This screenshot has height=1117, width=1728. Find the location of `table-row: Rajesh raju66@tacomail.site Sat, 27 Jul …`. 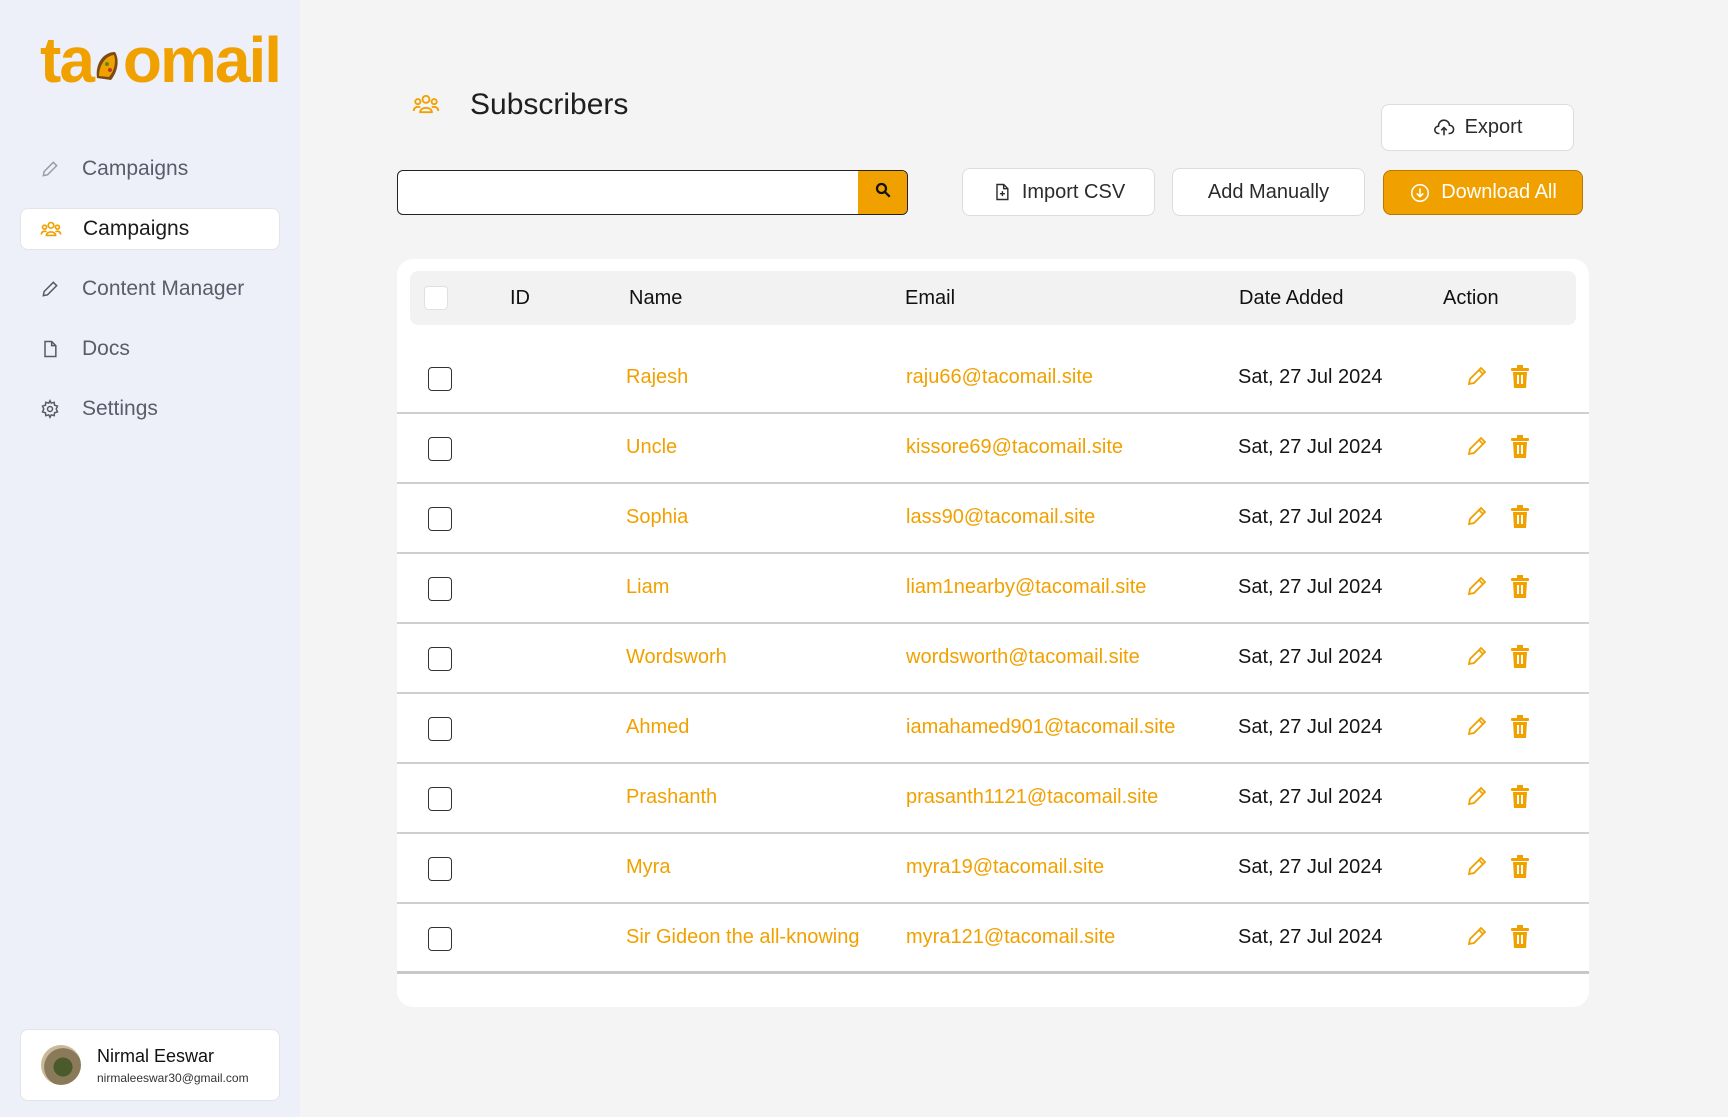

table-row: Rajesh raju66@tacomail.site Sat, 27 Jul … is located at coordinates (993, 379).